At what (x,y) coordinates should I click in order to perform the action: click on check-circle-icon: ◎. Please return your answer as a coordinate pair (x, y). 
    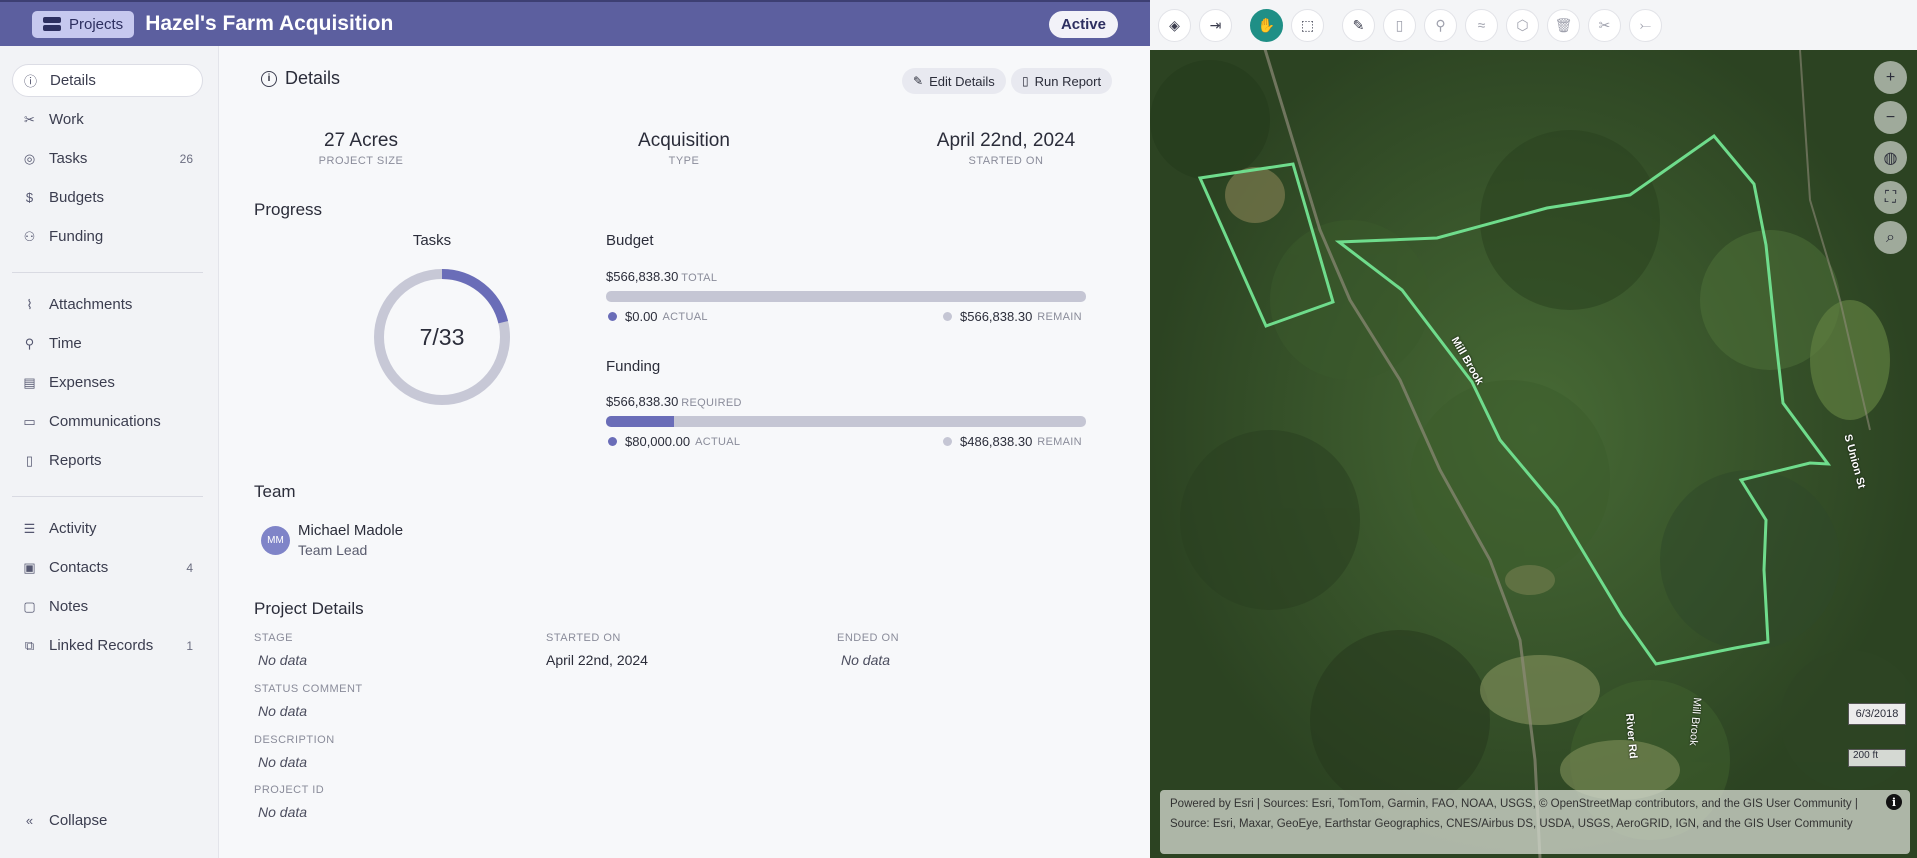
    Looking at the image, I should click on (29, 158).